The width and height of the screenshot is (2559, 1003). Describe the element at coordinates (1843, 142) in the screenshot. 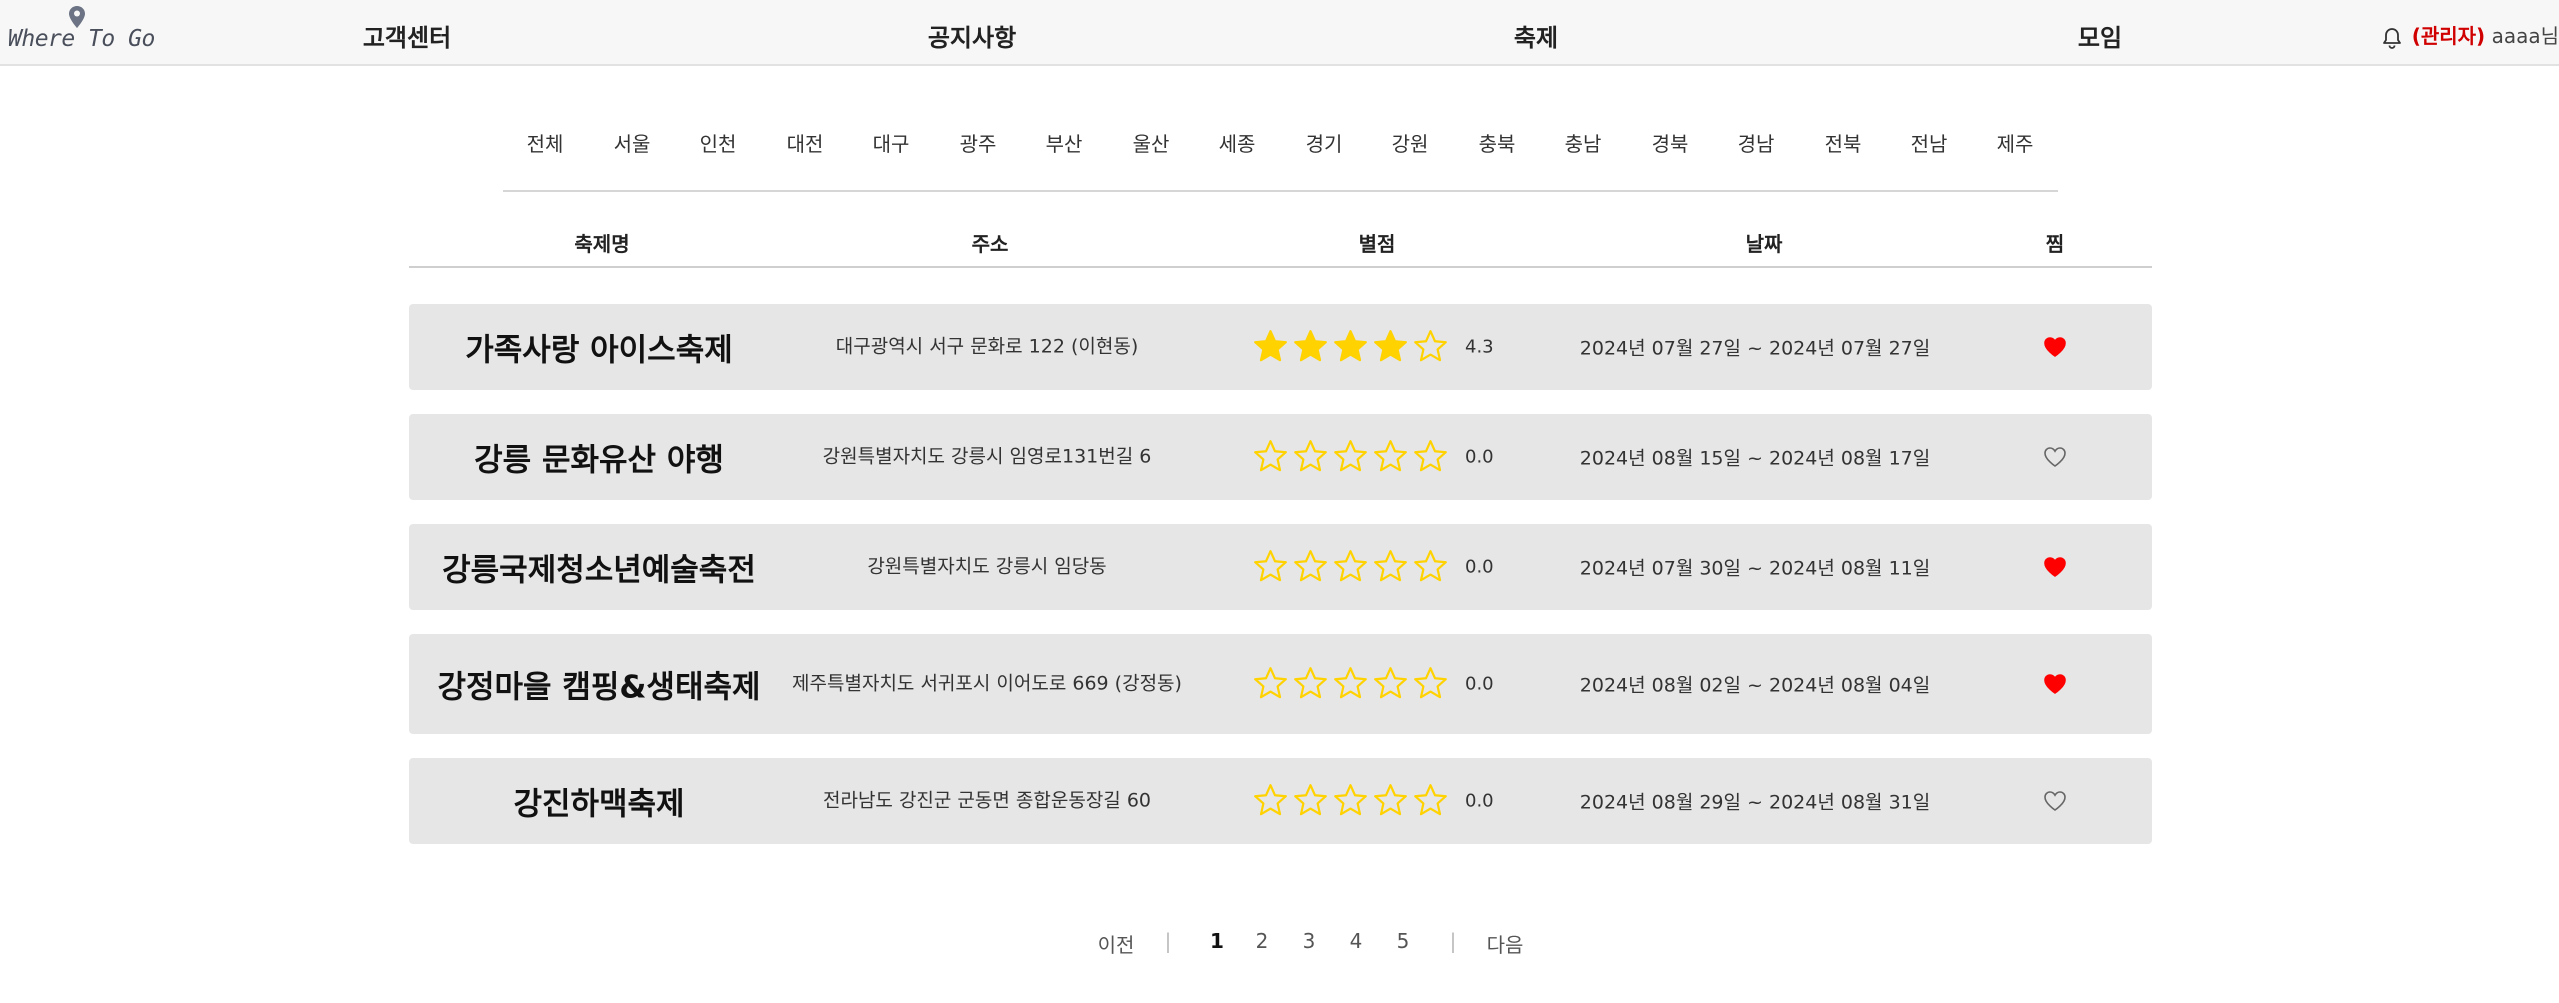

I see `region-jeonbuk: 전북` at that location.